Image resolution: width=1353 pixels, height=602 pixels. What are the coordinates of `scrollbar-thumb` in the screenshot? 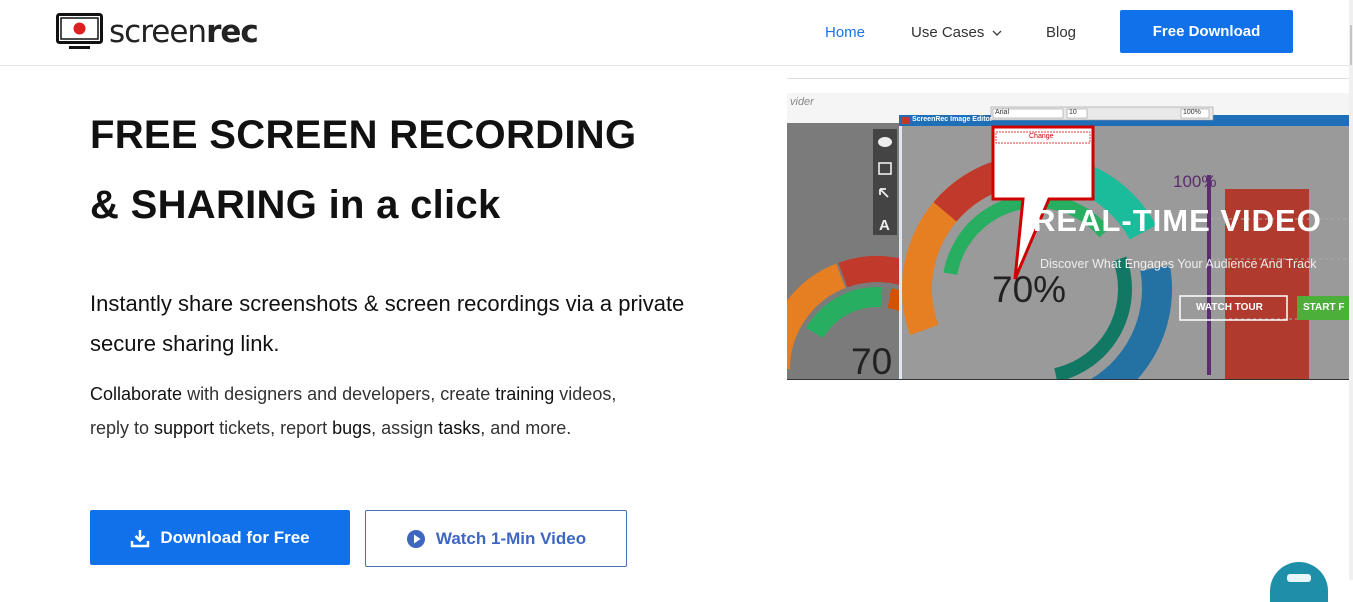 It's located at (1351, 45).